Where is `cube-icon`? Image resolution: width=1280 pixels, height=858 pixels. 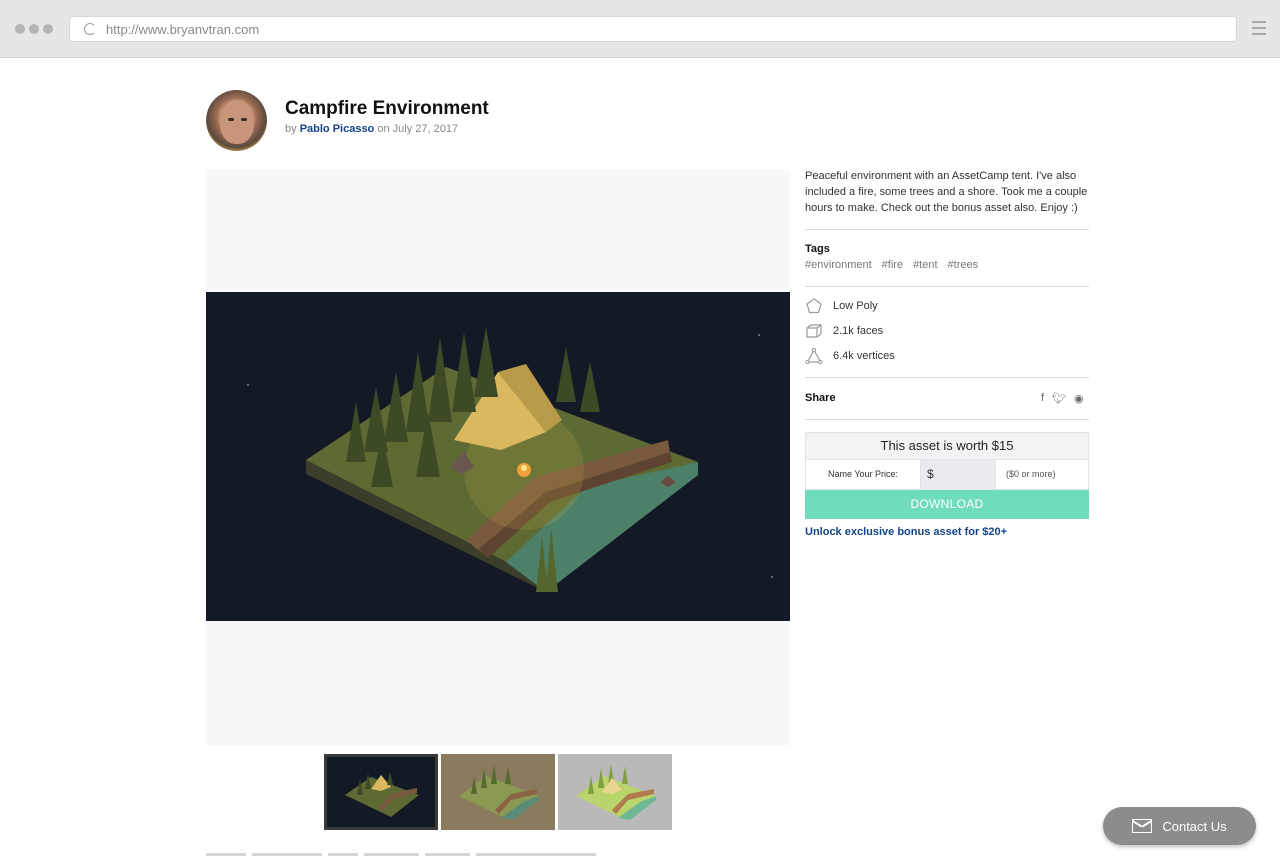
cube-icon is located at coordinates (814, 331).